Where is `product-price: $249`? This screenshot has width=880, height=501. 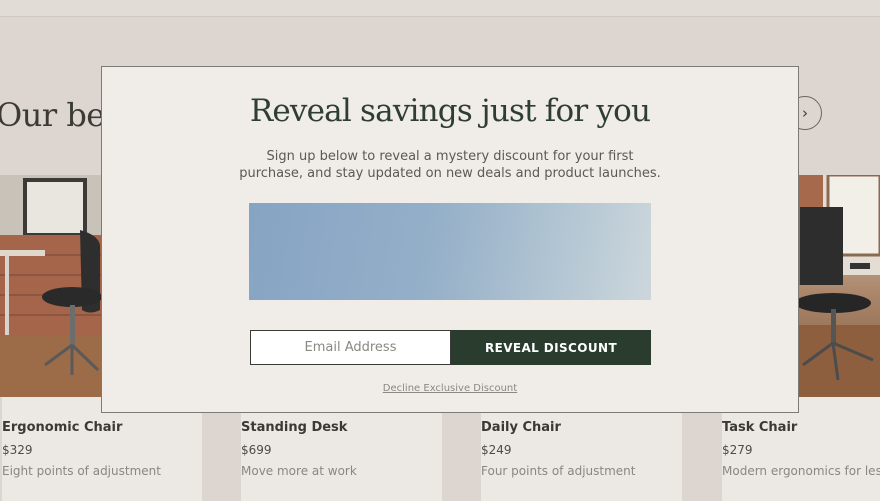
product-price: $249 is located at coordinates (496, 450).